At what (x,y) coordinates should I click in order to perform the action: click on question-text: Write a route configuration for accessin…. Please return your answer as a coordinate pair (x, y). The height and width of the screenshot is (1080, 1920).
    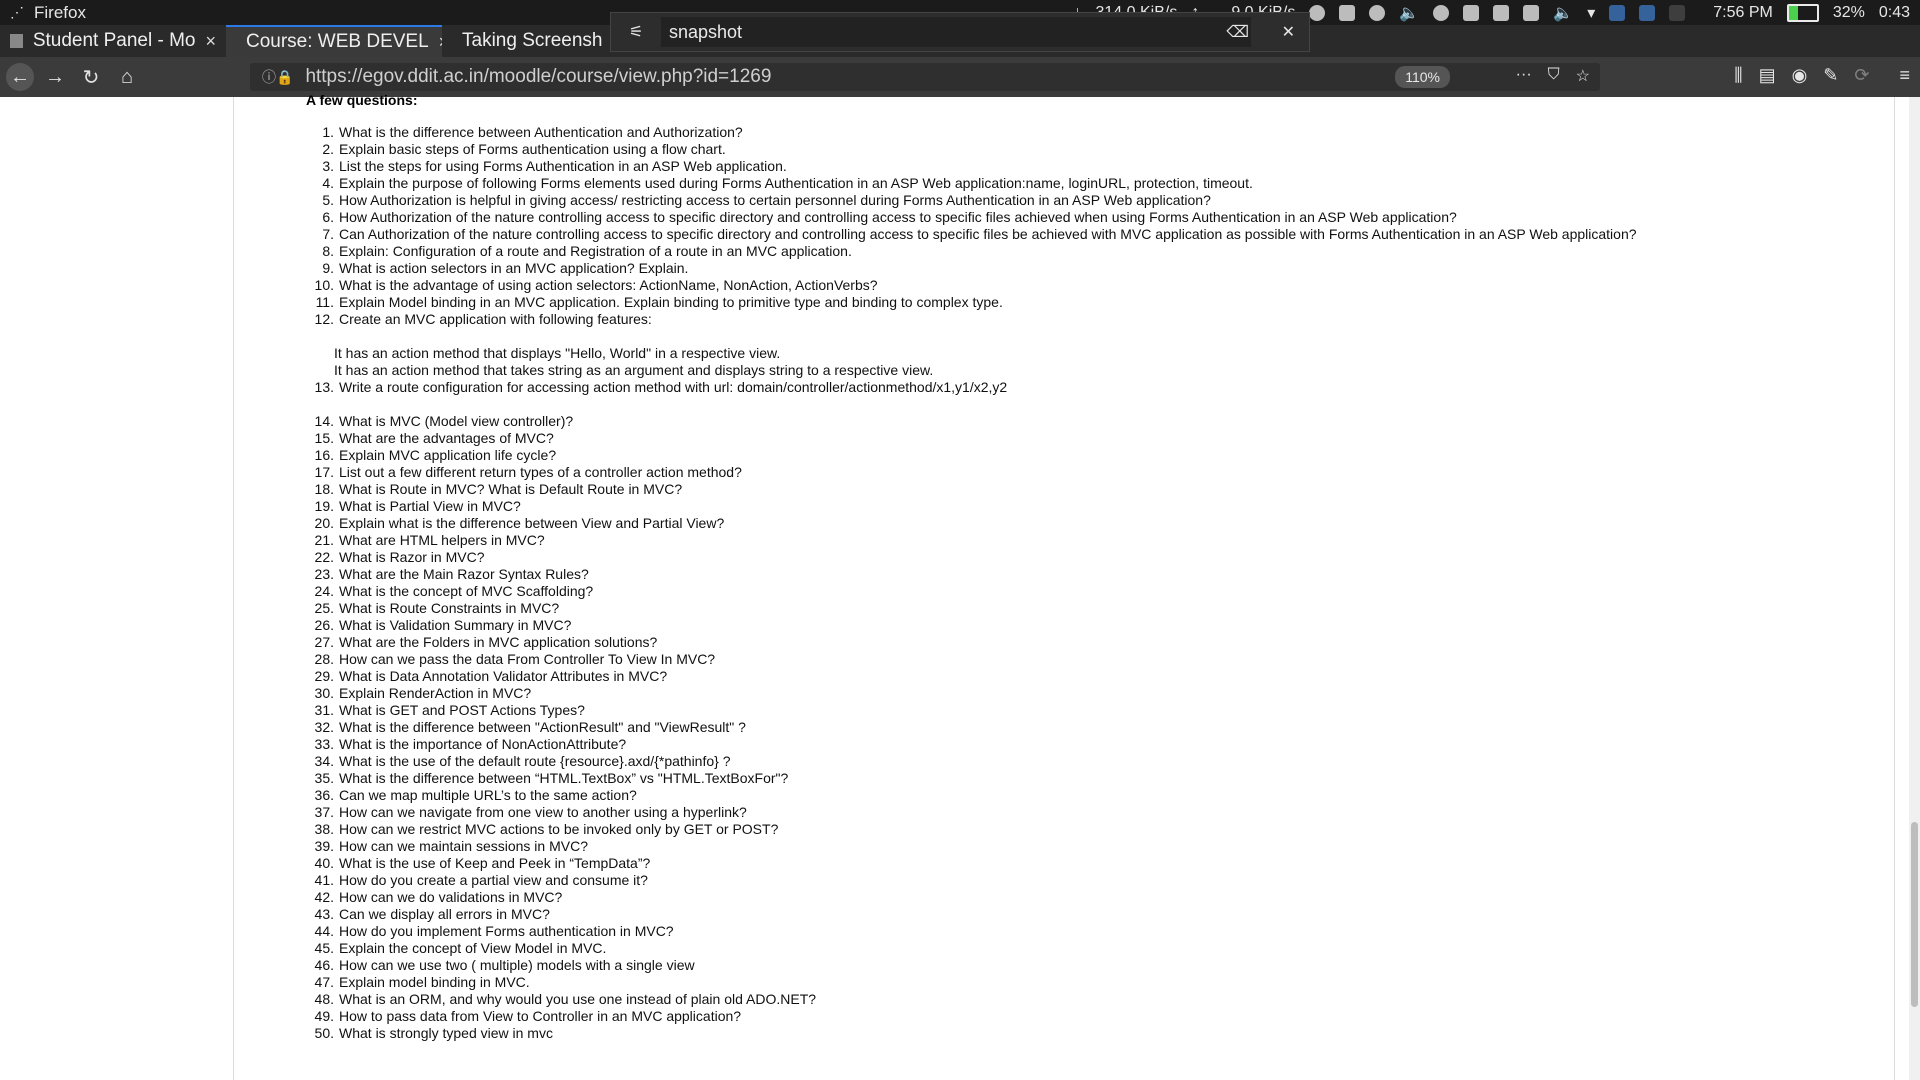
    Looking at the image, I should click on (673, 387).